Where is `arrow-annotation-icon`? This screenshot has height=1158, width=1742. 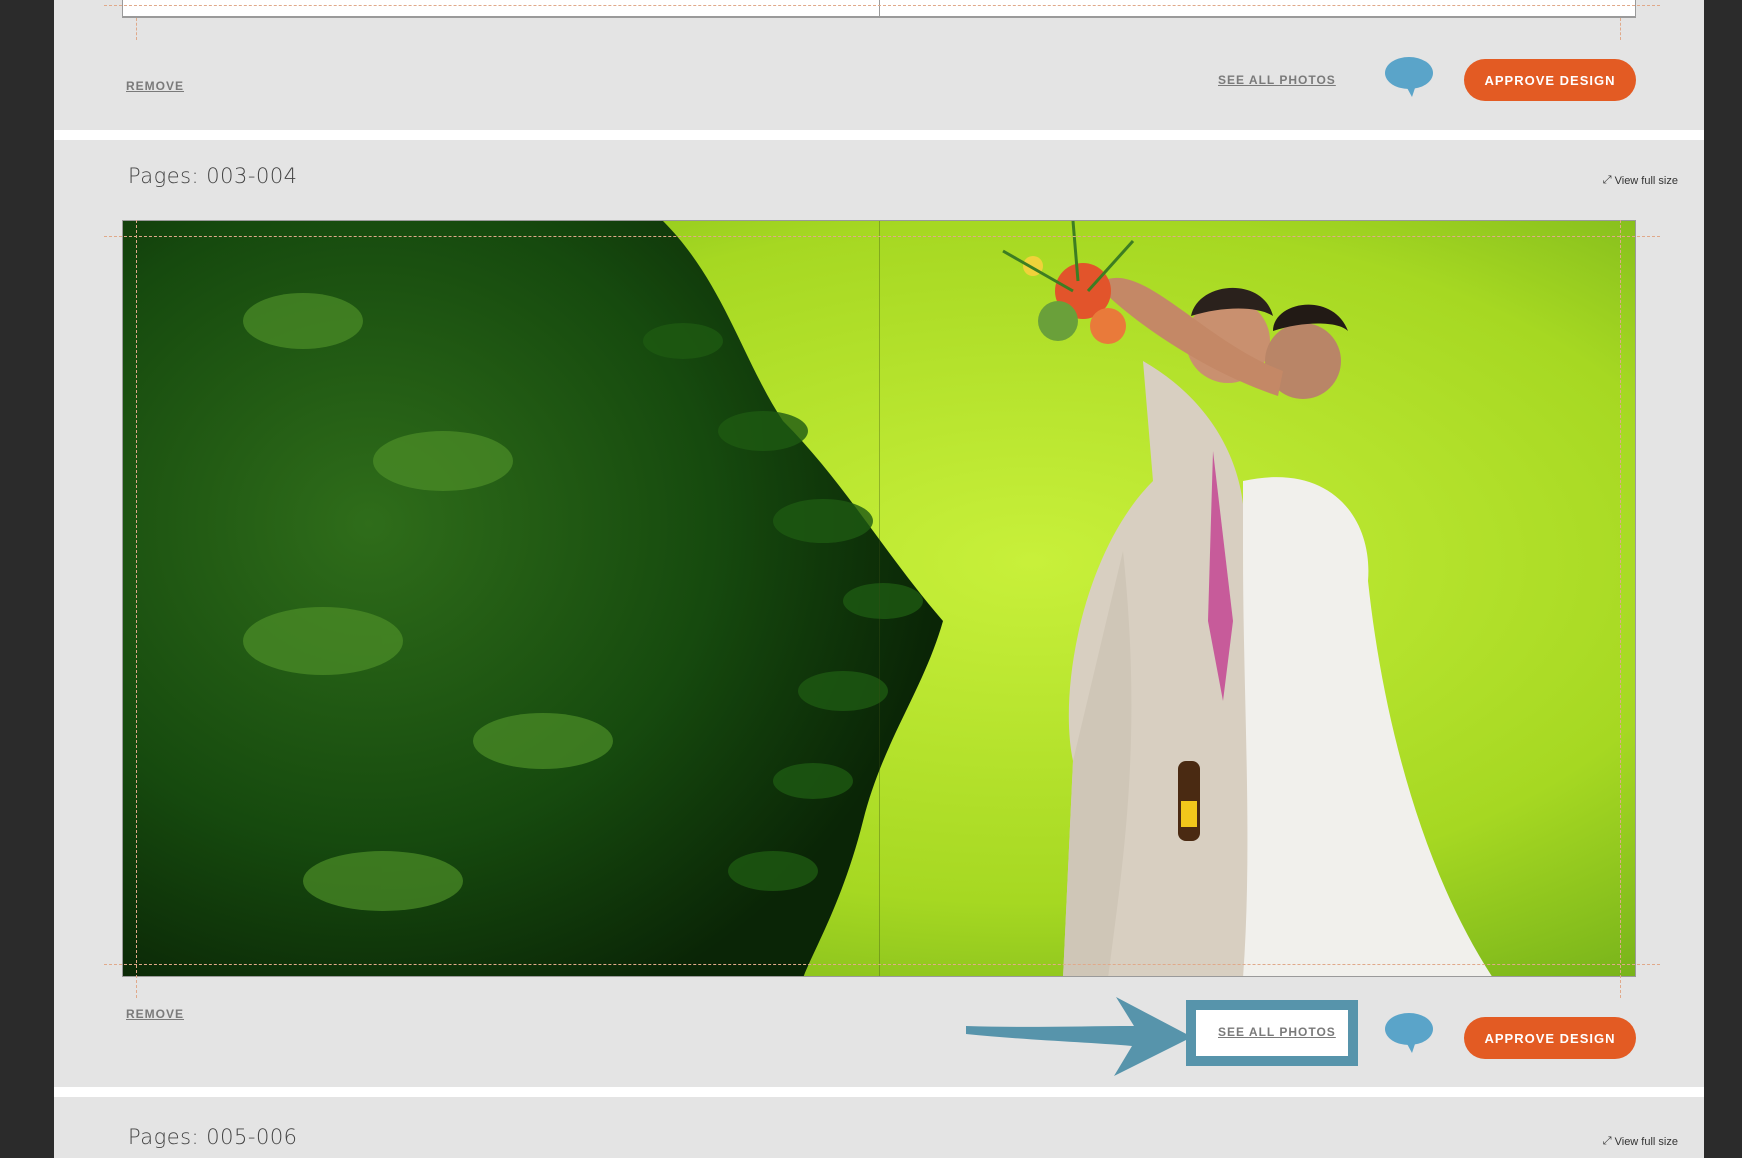 arrow-annotation-icon is located at coordinates (1079, 1036).